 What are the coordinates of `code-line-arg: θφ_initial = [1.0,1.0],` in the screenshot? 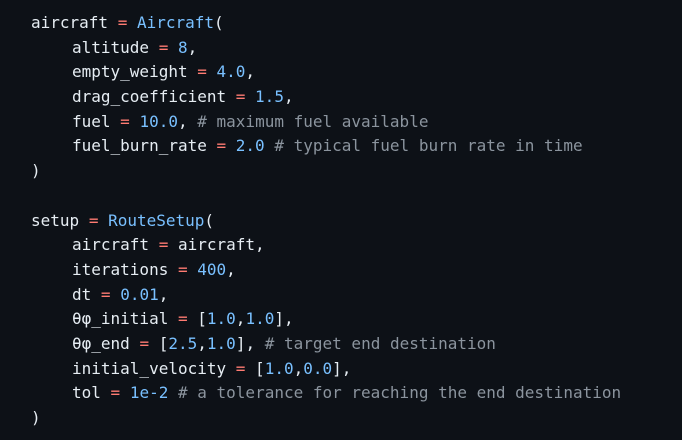 It's located at (356, 319).